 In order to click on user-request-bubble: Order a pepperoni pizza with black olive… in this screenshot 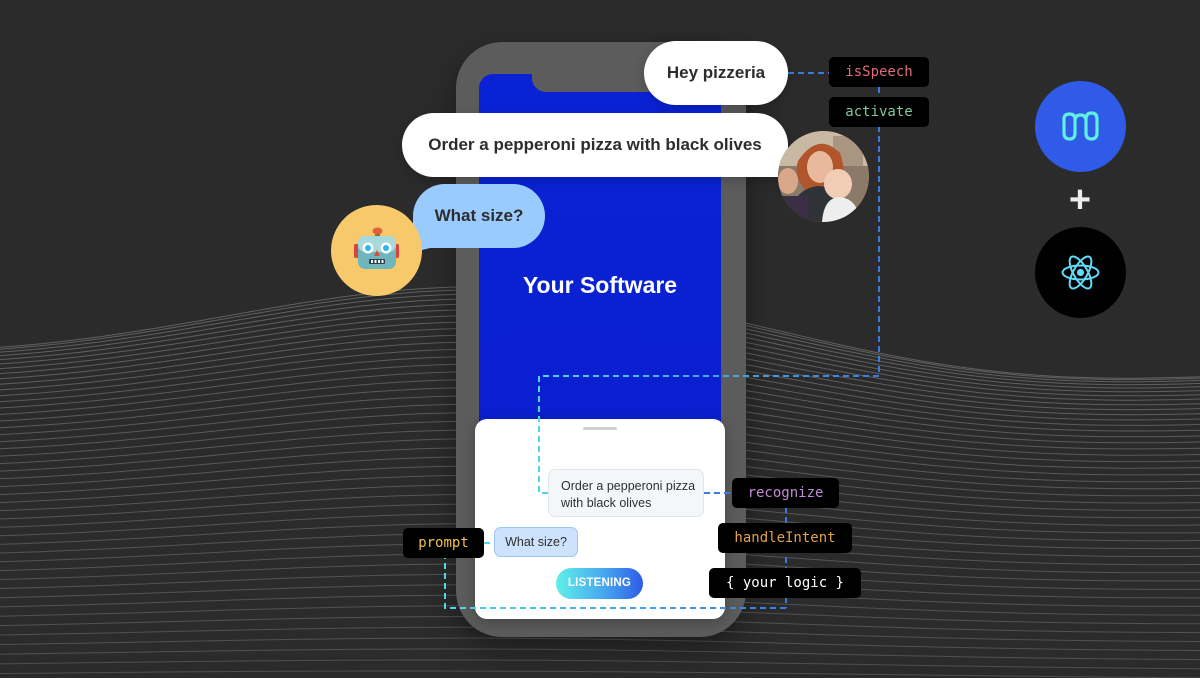, I will do `click(595, 145)`.